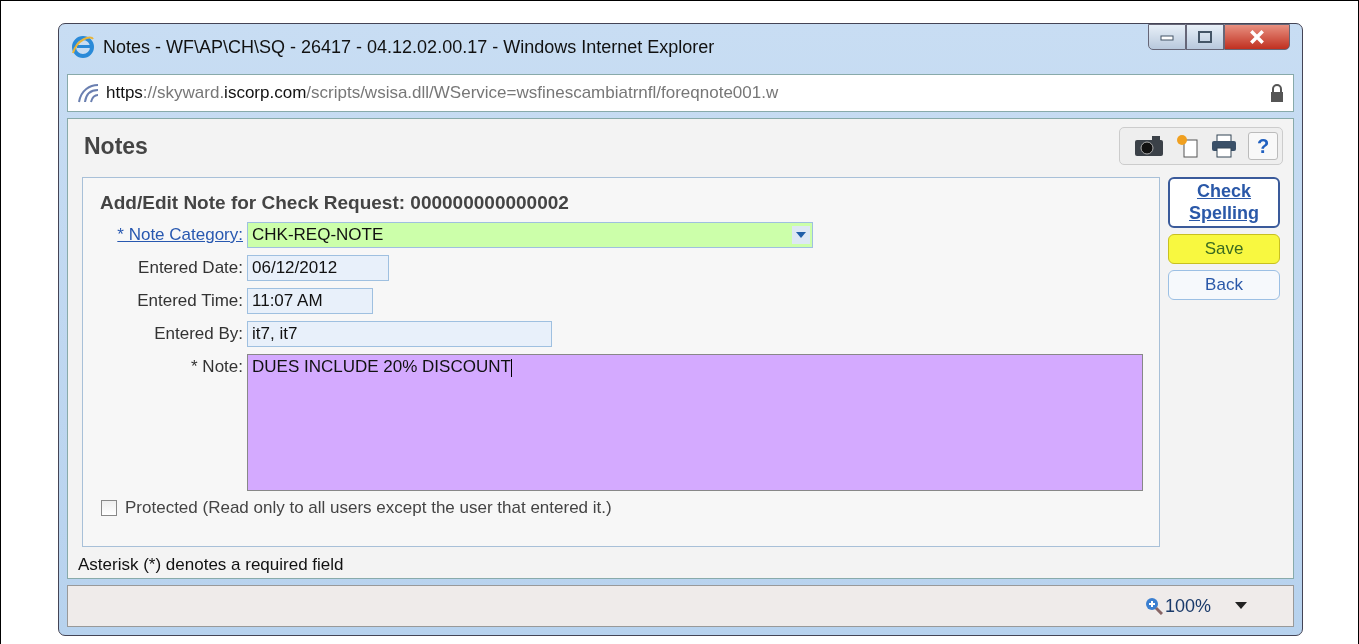  What do you see at coordinates (409, 47) in the screenshot?
I see `window-title: Notes - WF\AP\CH\SQ - 26417 - 04.12.02.00.17 - Windows Internet Explorer` at bounding box center [409, 47].